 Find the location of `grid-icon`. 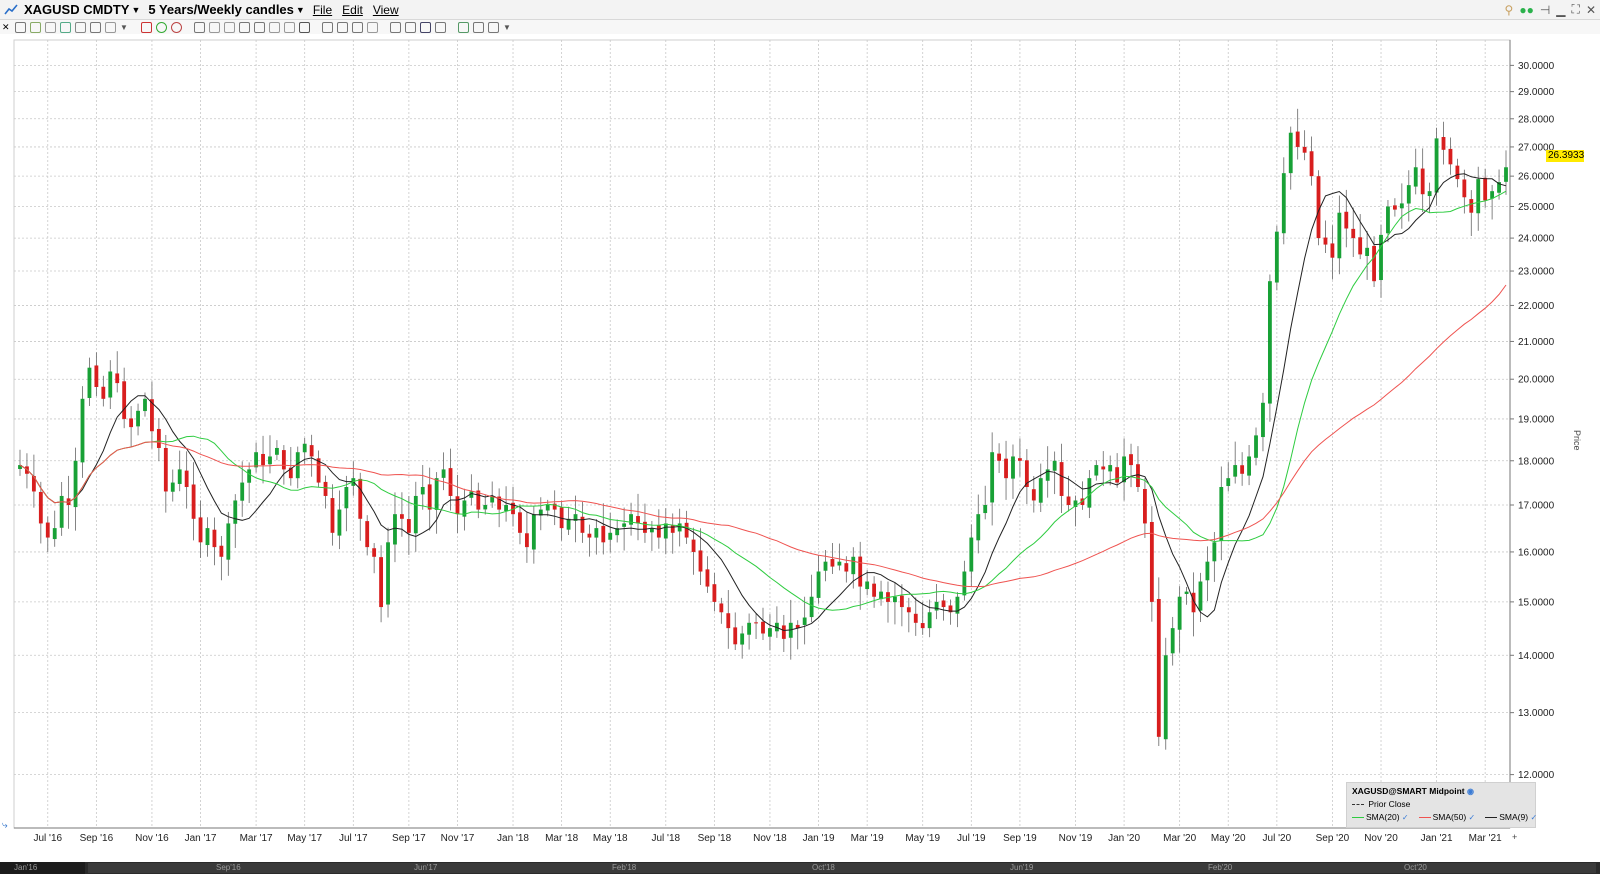

grid-icon is located at coordinates (50, 27).